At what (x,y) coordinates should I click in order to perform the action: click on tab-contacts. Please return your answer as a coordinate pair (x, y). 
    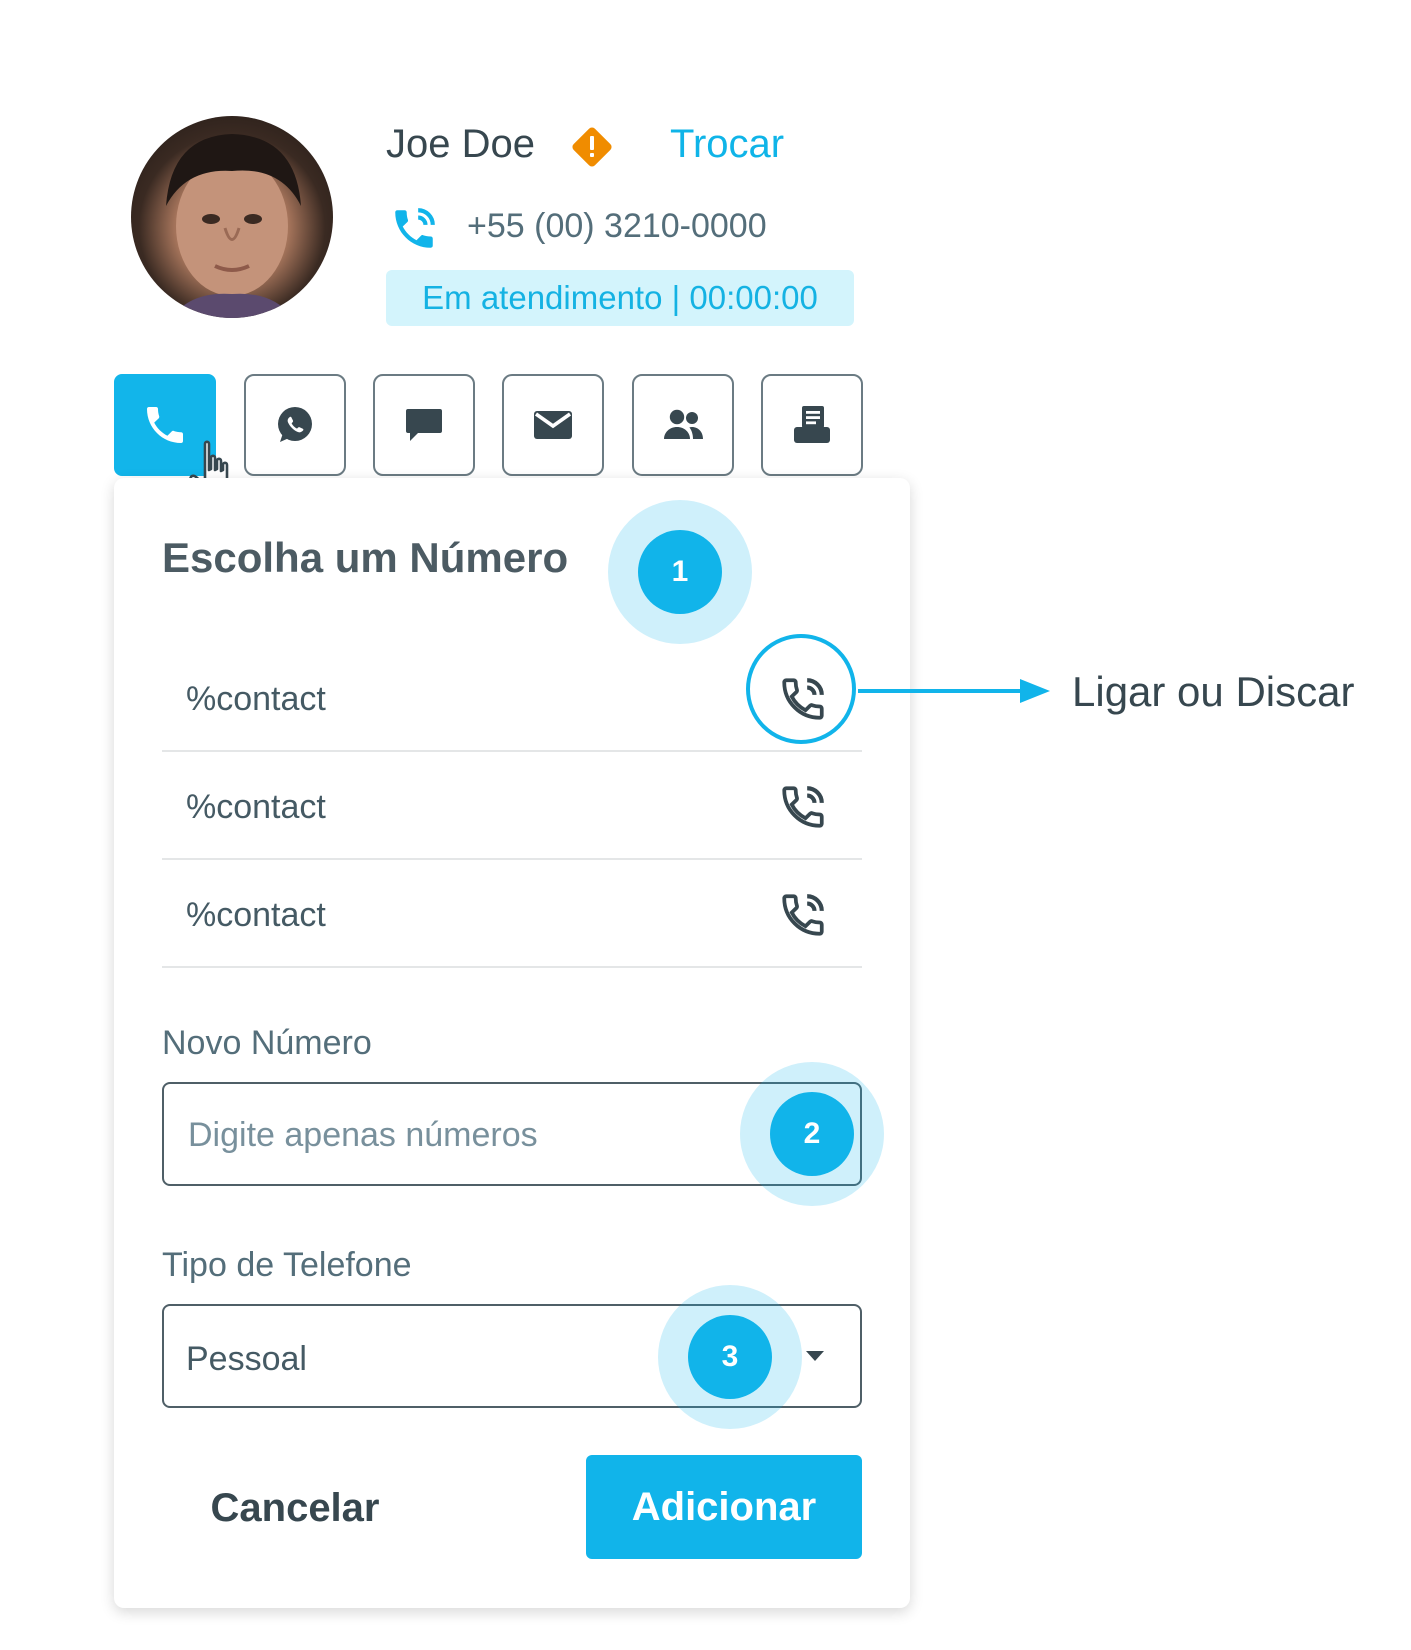
    Looking at the image, I should click on (683, 425).